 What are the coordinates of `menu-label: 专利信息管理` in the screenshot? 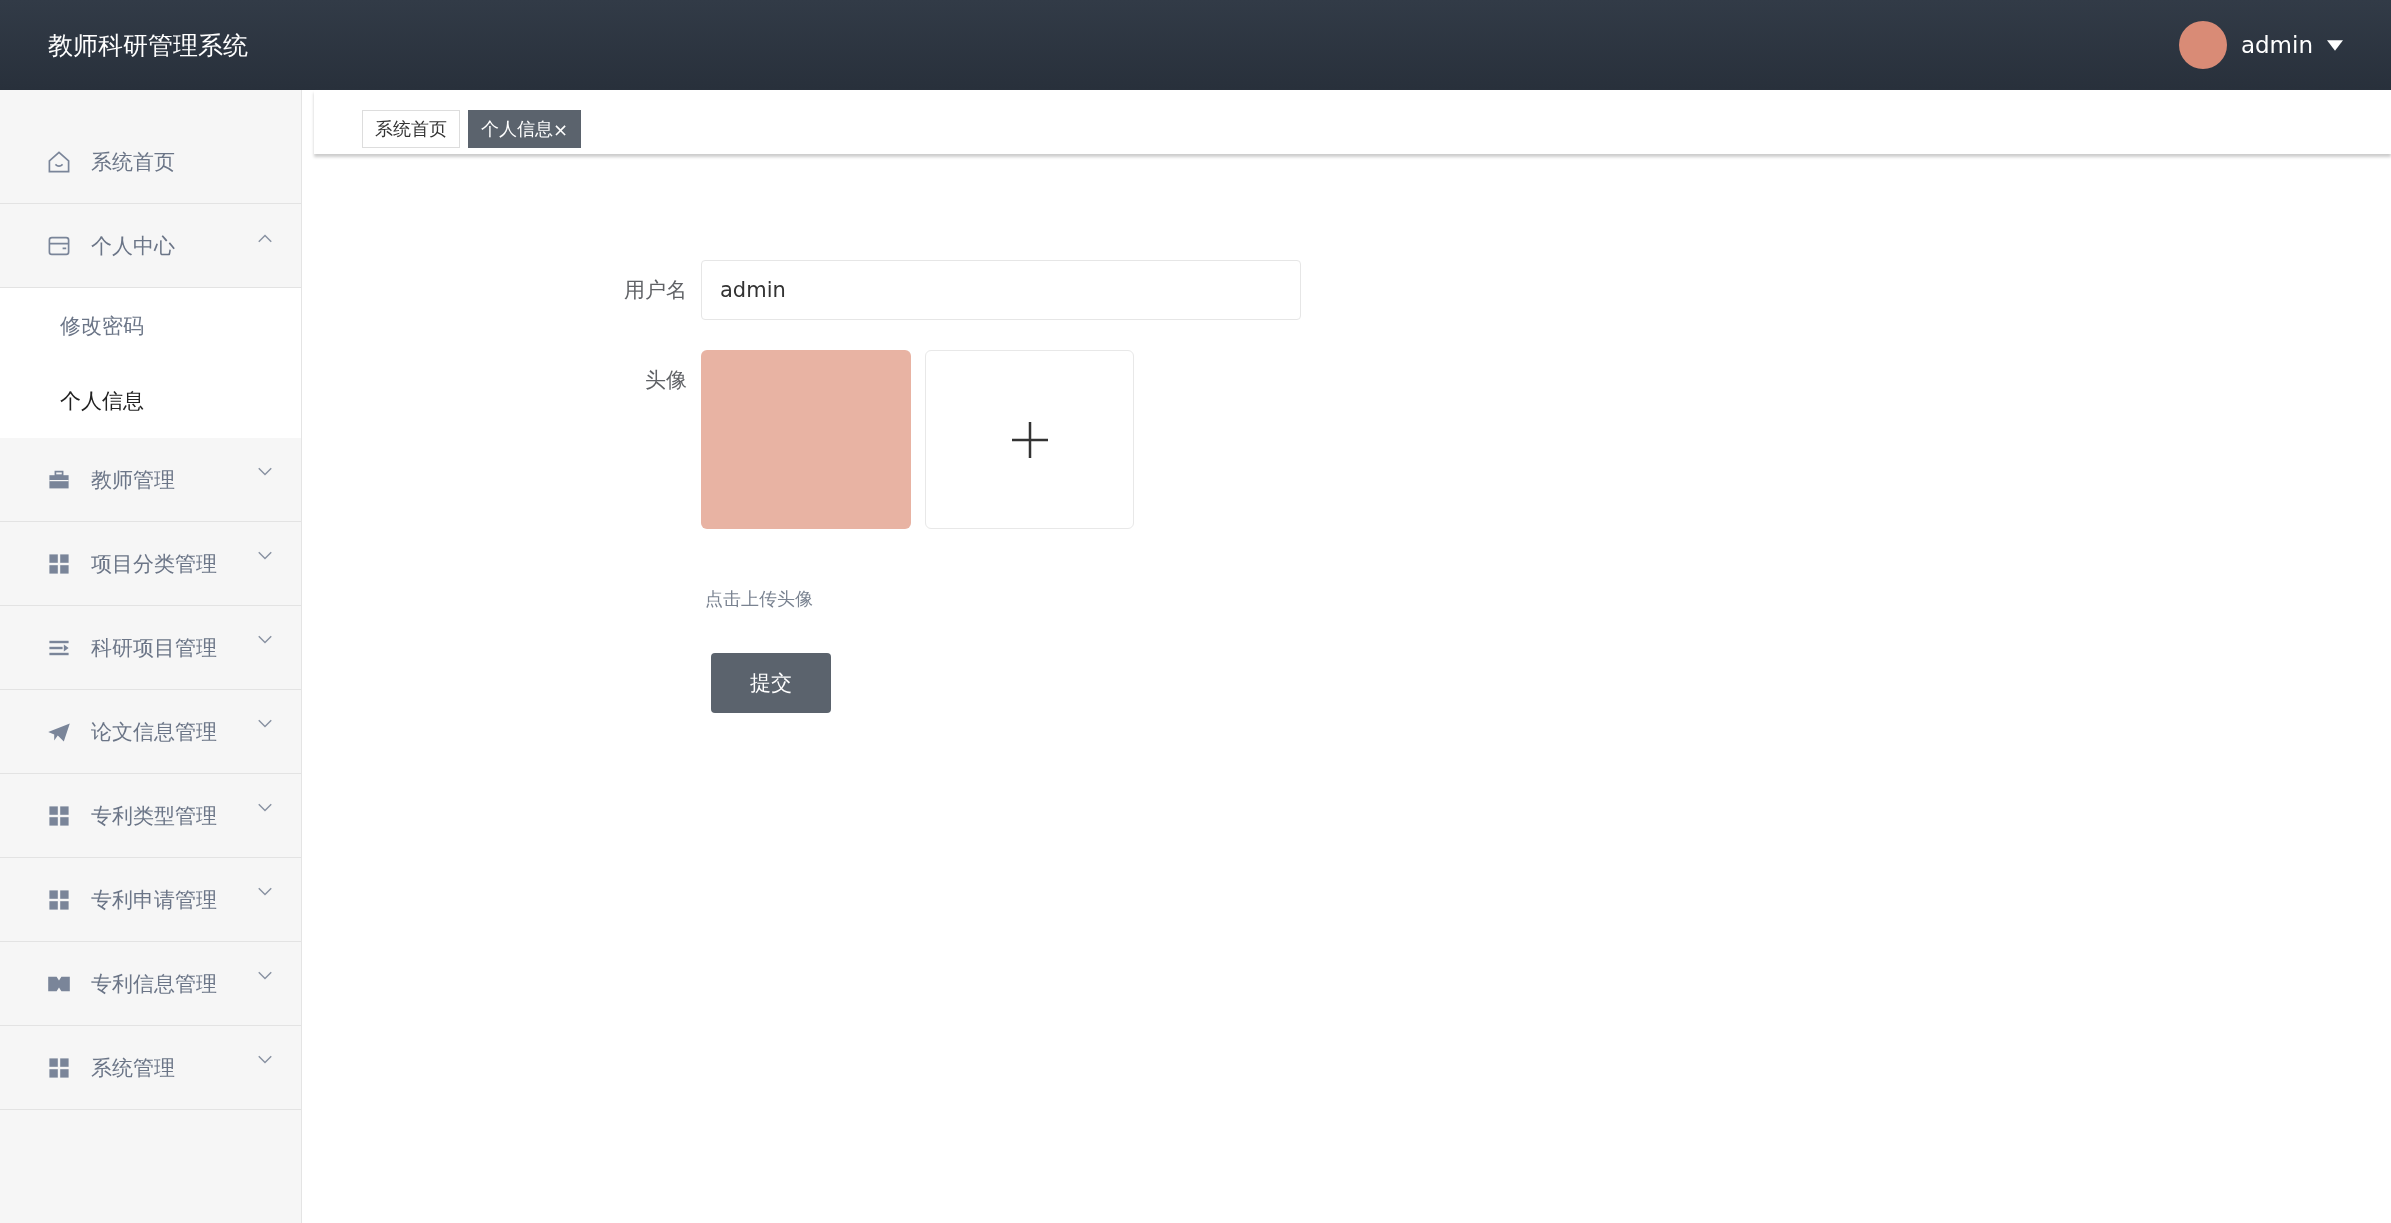 It's located at (154, 984).